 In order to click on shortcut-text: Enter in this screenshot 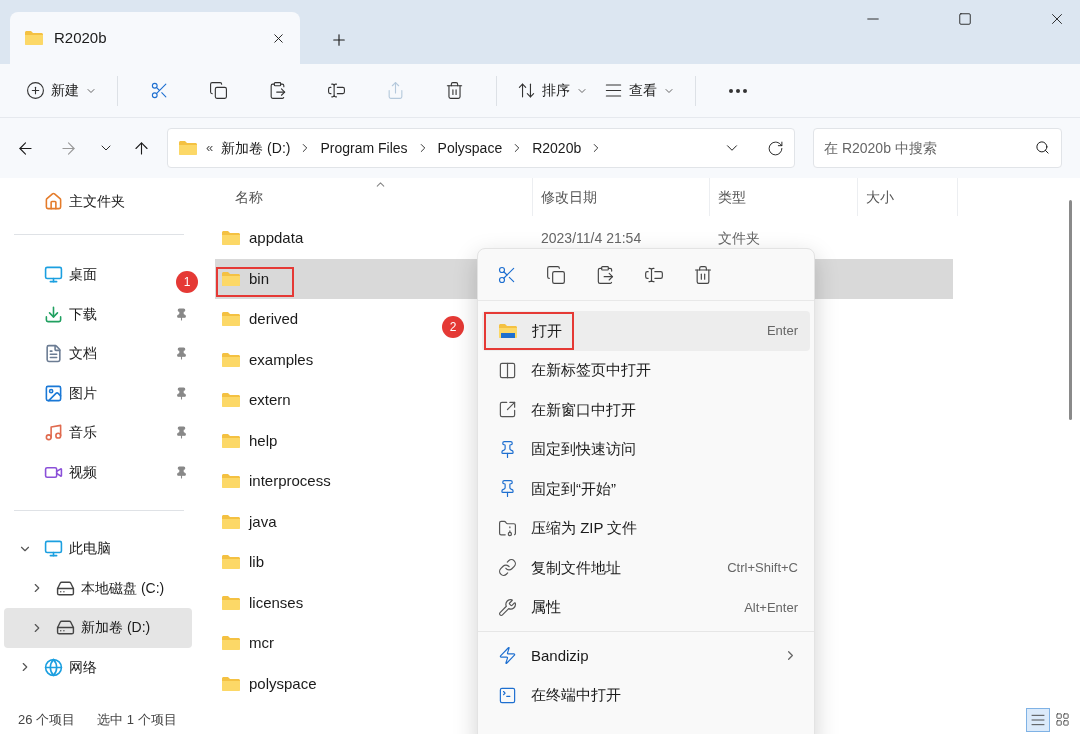, I will do `click(782, 331)`.